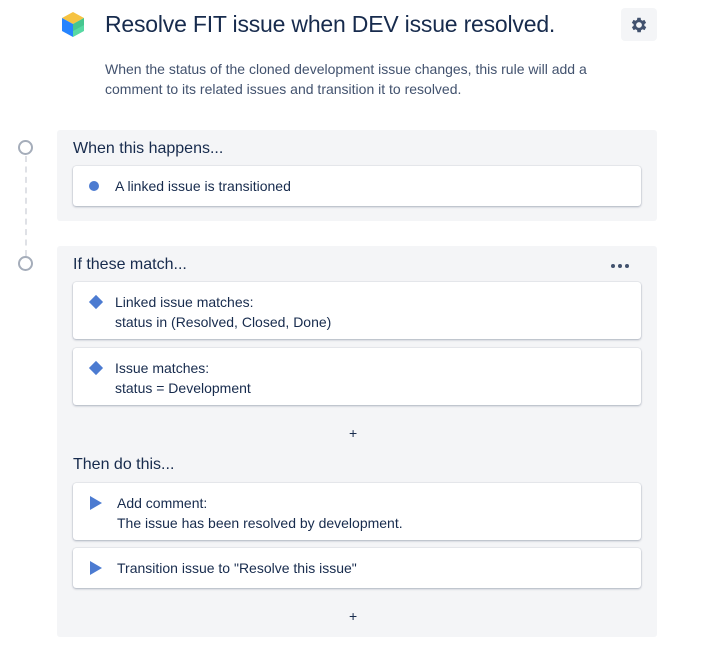 This screenshot has height=656, width=715. I want to click on add-action-button: +, so click(353, 616).